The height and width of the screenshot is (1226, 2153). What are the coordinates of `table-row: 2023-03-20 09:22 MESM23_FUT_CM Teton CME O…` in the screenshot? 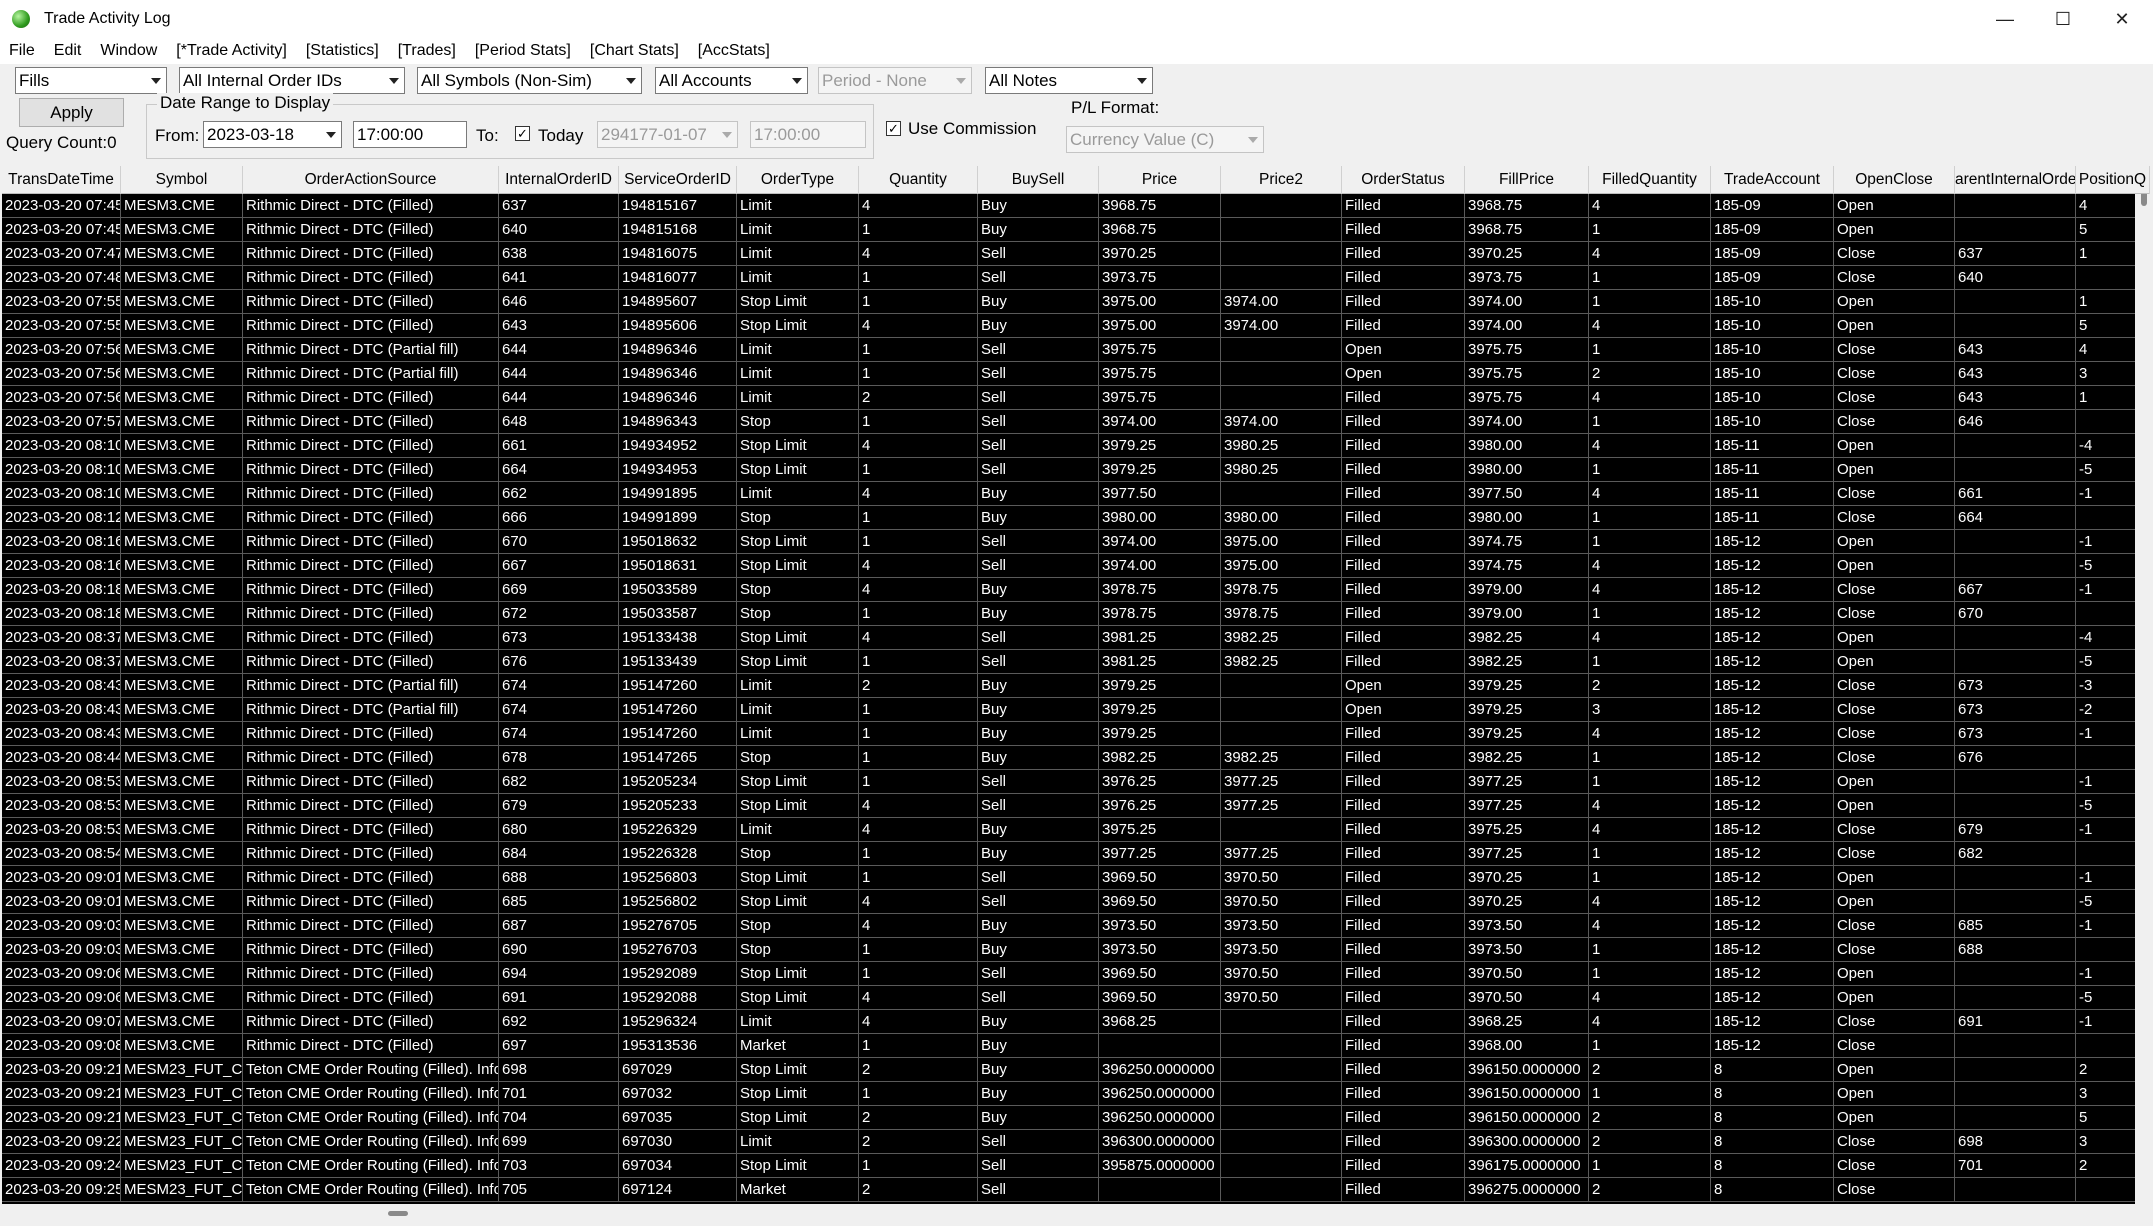 It's located at (1076, 1142).